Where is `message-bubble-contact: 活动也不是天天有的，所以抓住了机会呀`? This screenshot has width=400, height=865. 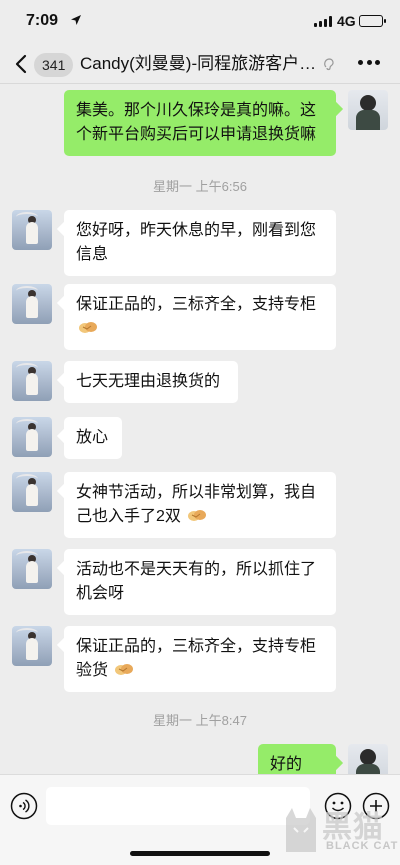 message-bubble-contact: 活动也不是天天有的，所以抓住了机会呀 is located at coordinates (200, 582).